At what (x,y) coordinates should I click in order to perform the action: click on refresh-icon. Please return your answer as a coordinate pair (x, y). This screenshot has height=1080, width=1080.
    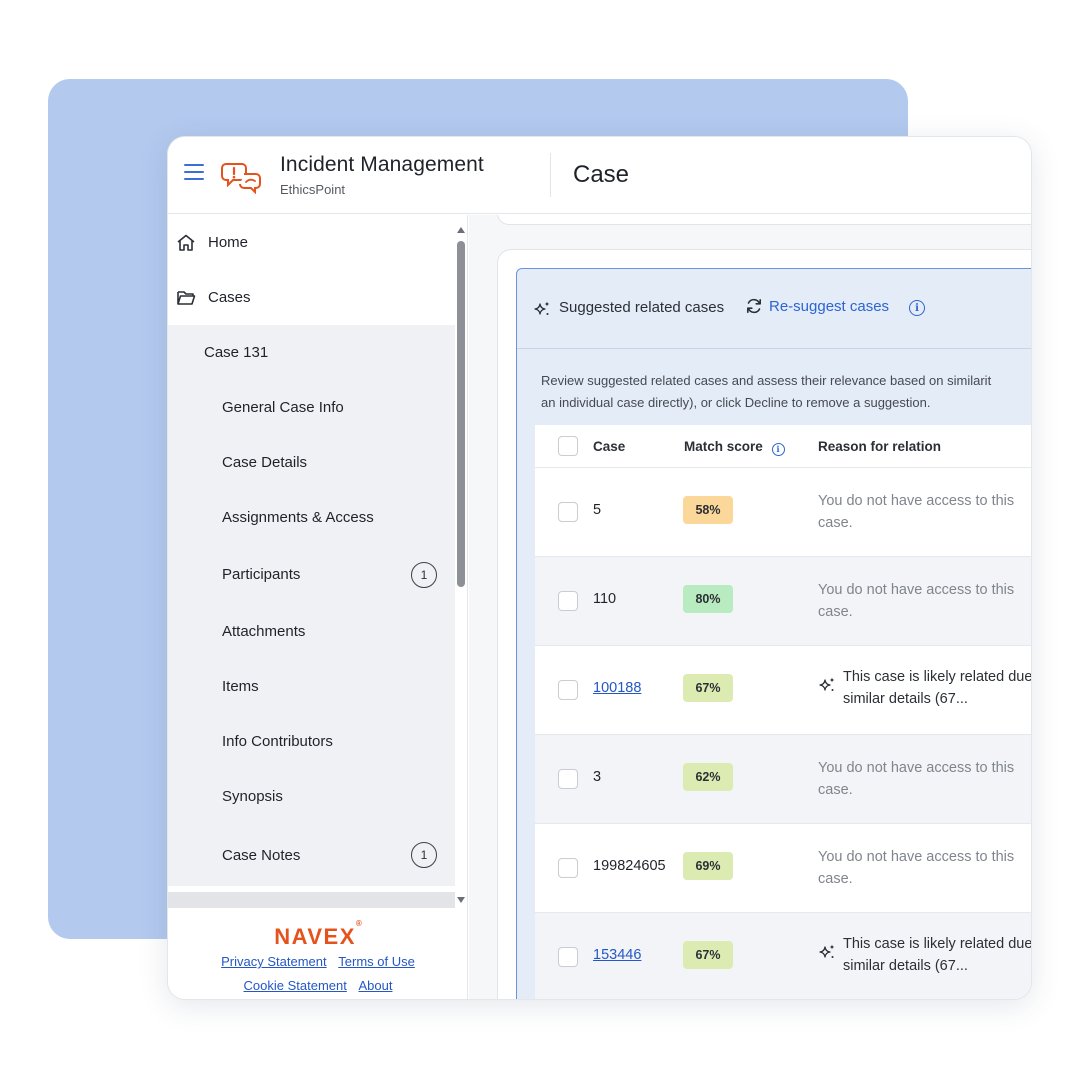
    Looking at the image, I should click on (754, 306).